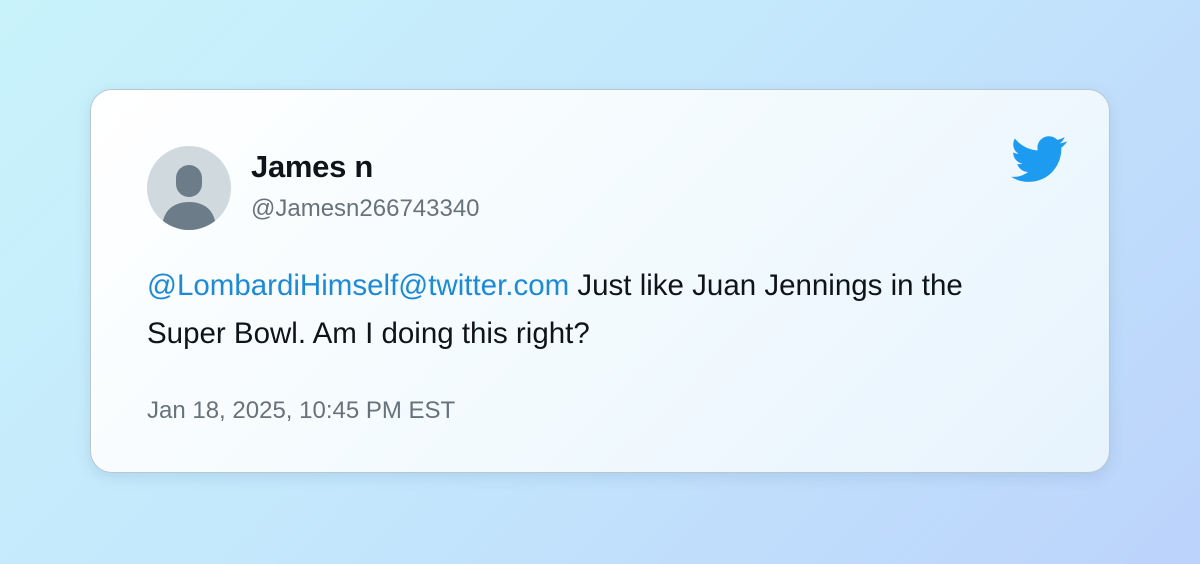 The height and width of the screenshot is (564, 1200). What do you see at coordinates (365, 209) in the screenshot?
I see `author-handle: @Jamesn266743340` at bounding box center [365, 209].